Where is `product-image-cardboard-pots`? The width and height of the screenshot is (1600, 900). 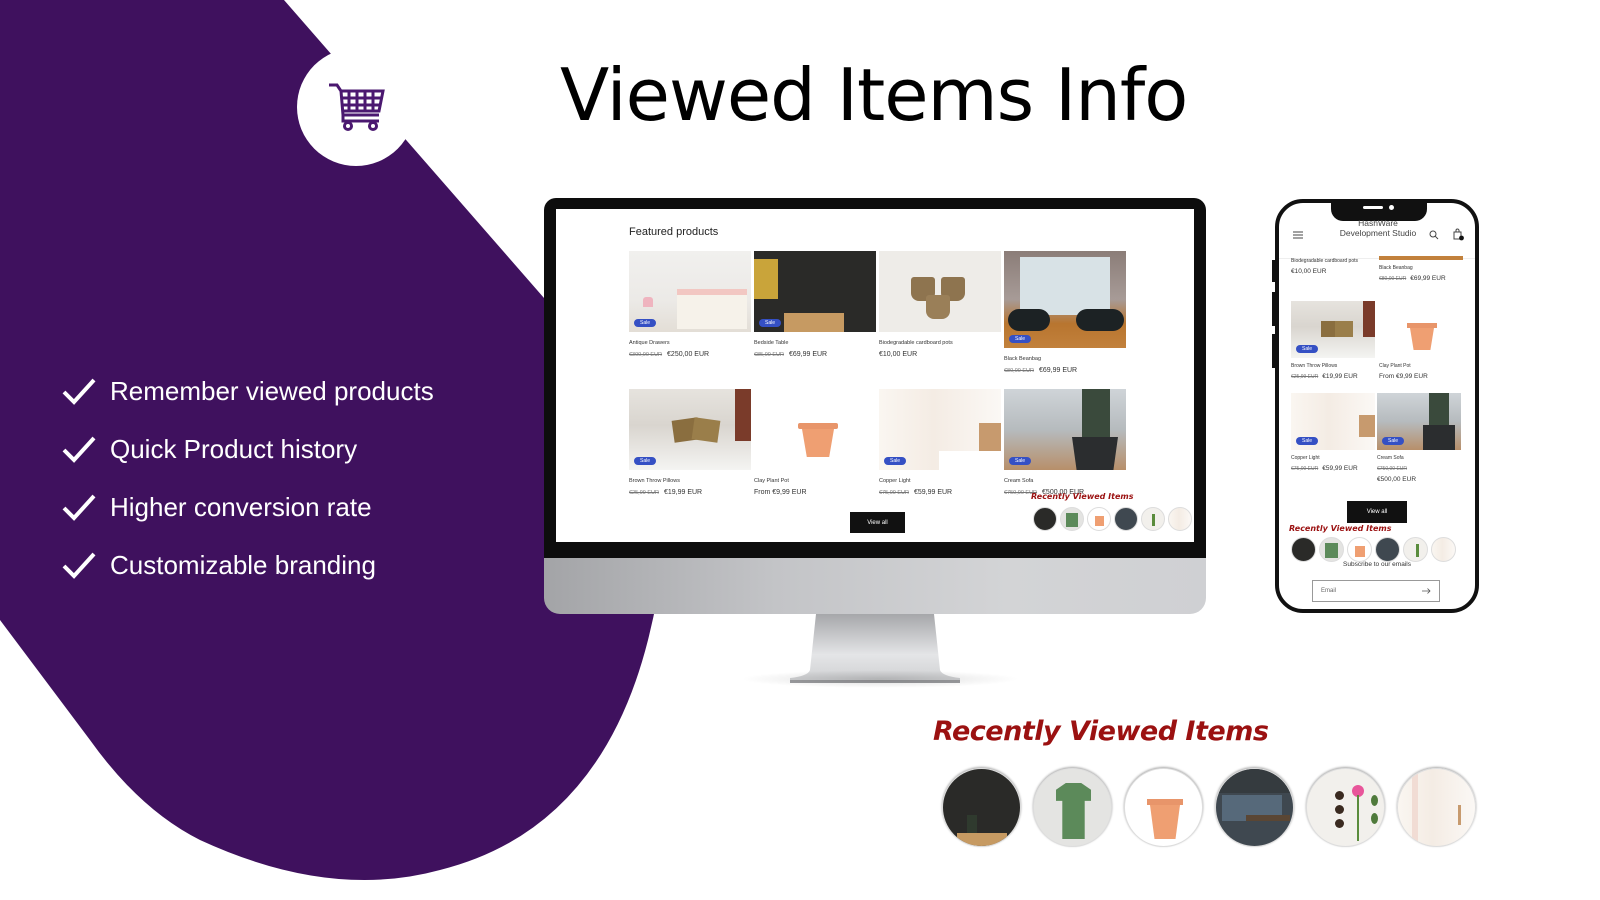 product-image-cardboard-pots is located at coordinates (940, 291).